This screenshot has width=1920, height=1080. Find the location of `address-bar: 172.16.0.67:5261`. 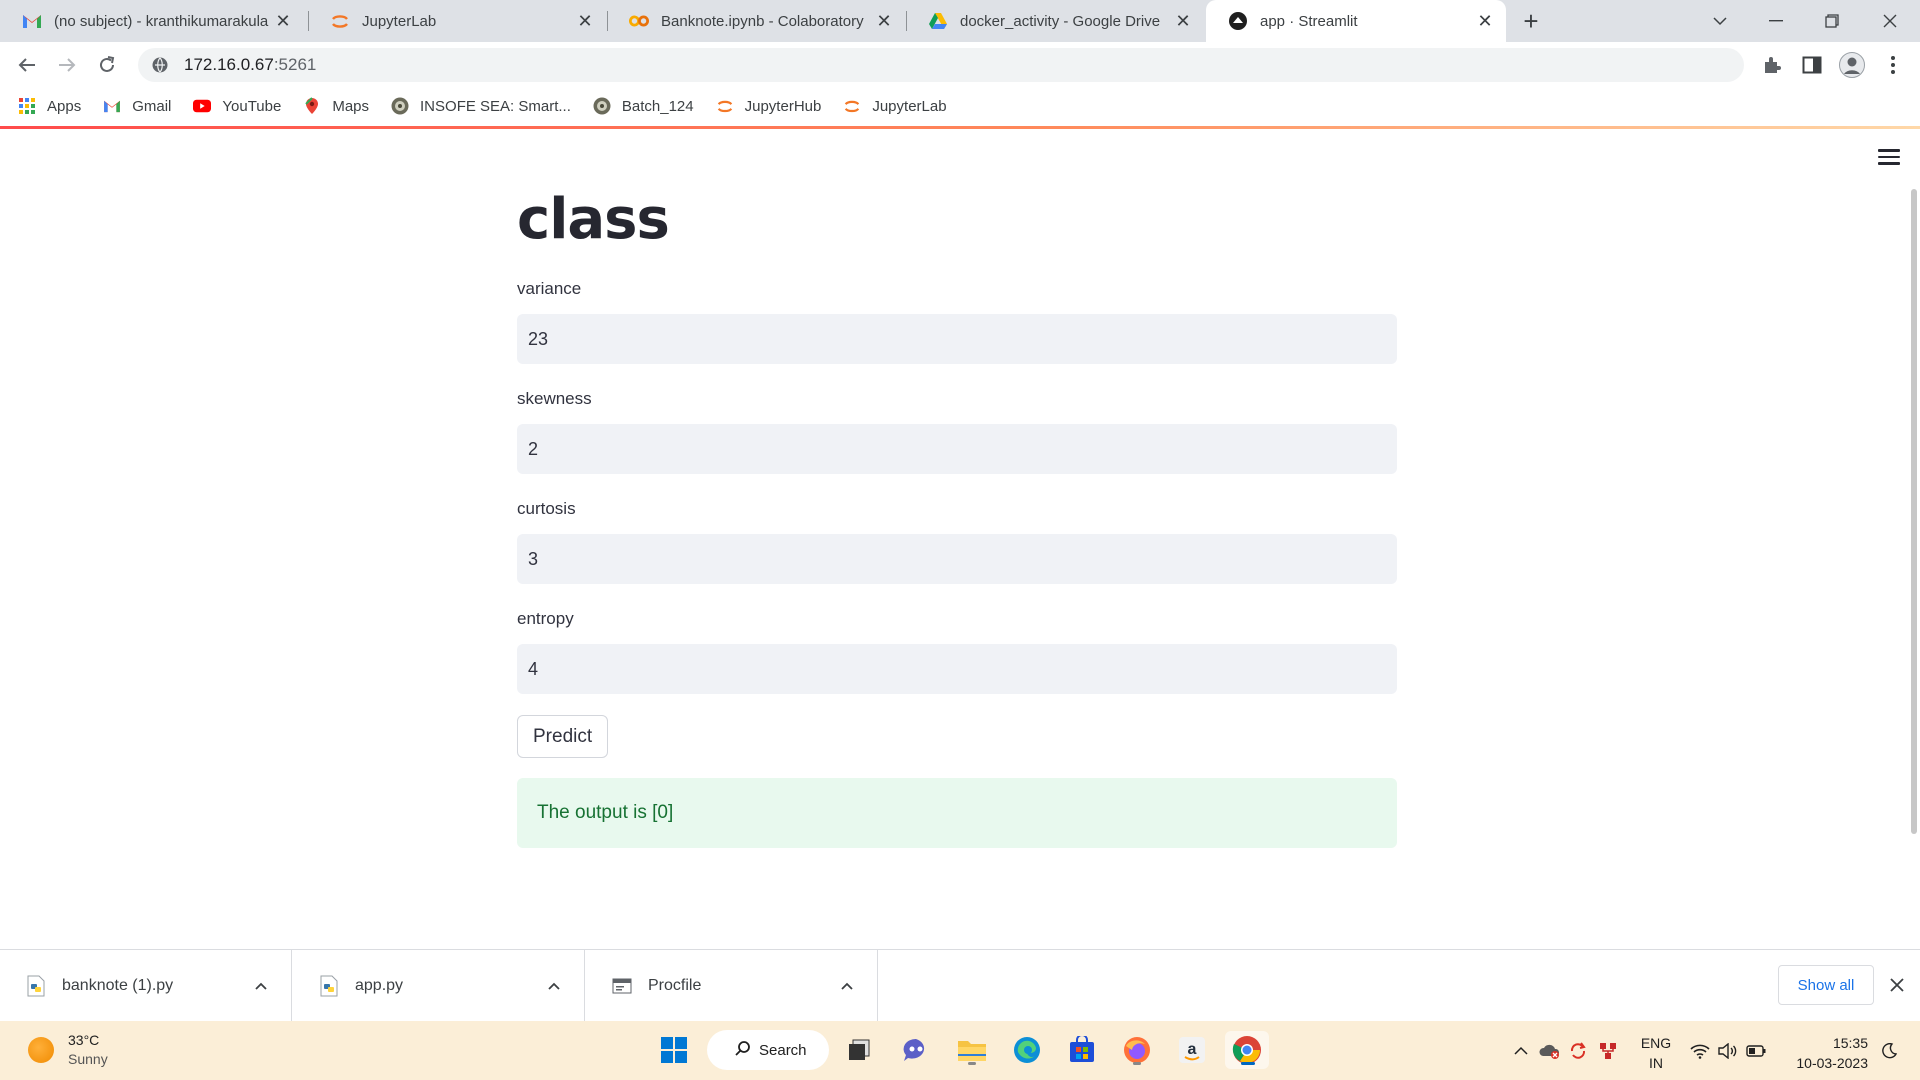

address-bar: 172.16.0.67:5261 is located at coordinates (941, 65).